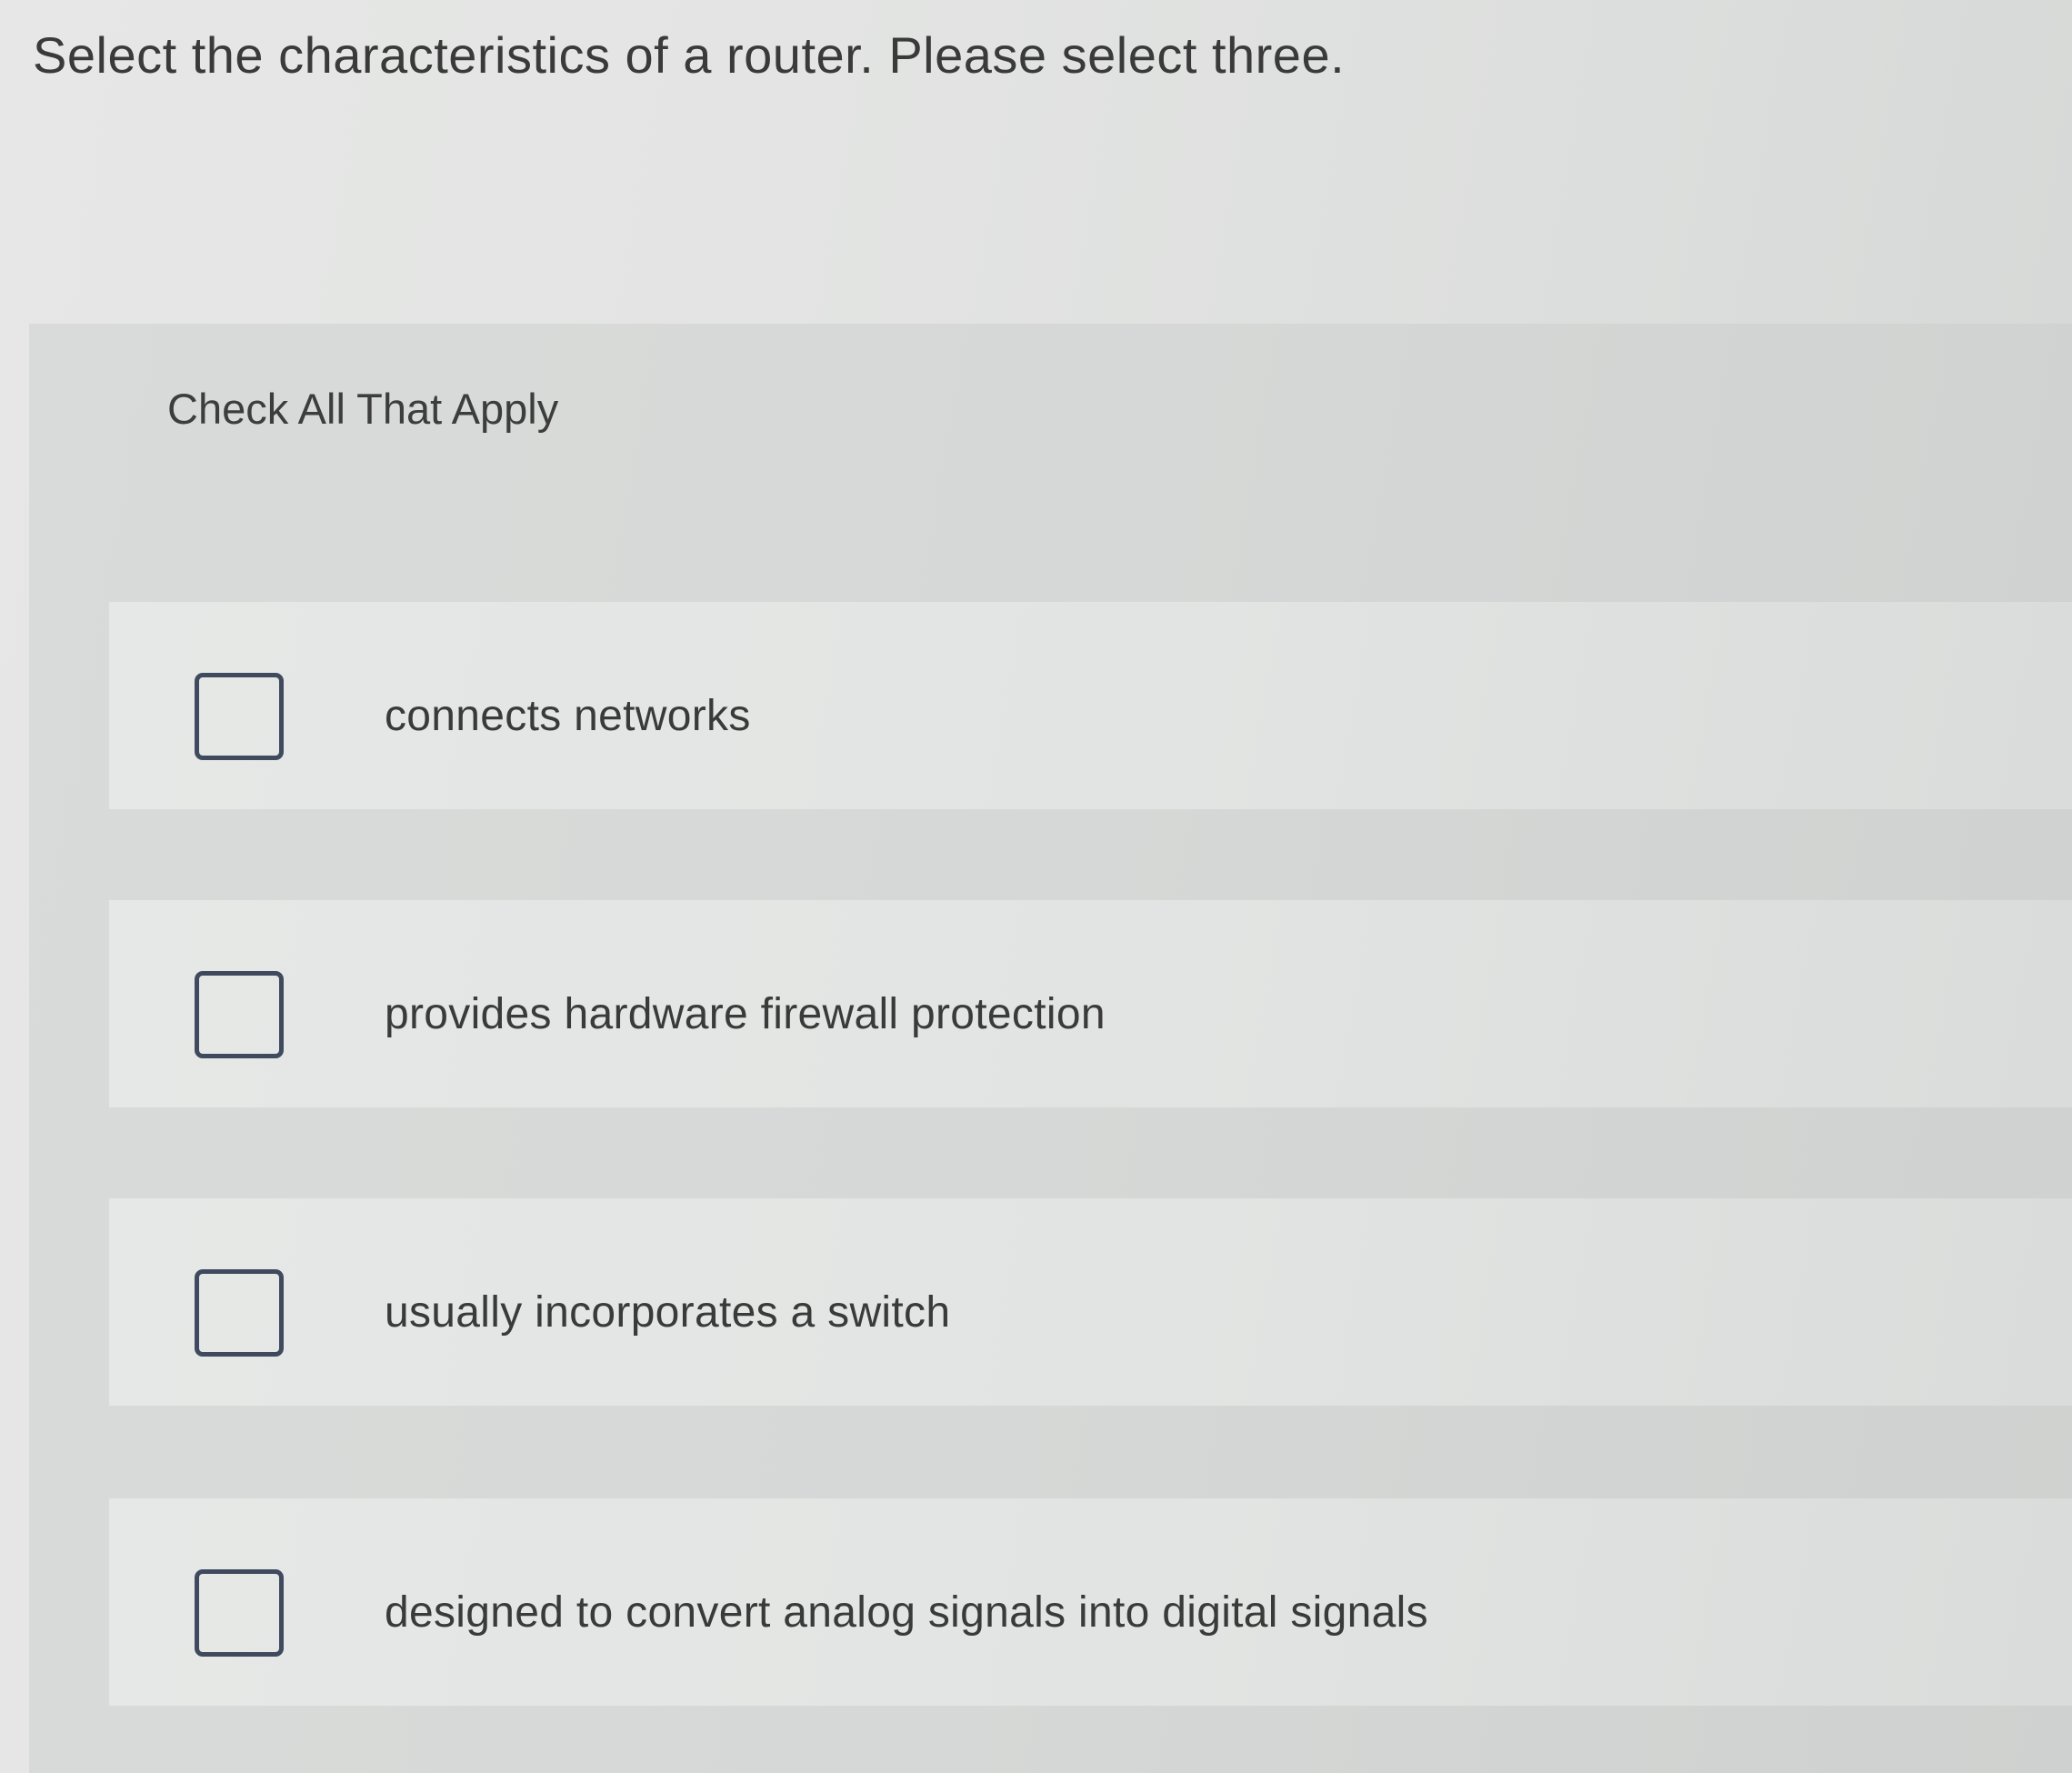 The height and width of the screenshot is (1773, 2072). I want to click on check-all-instruction: Check All That Apply, so click(363, 409).